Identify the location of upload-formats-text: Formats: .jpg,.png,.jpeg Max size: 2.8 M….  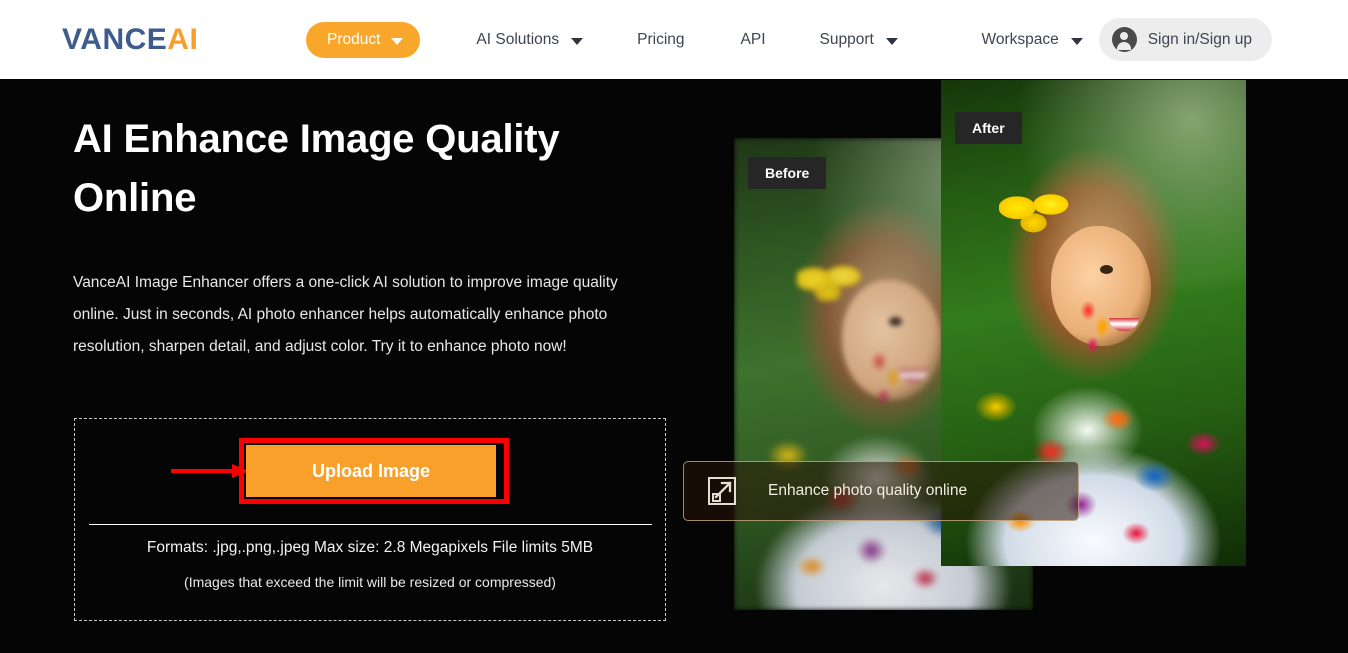
(370, 547).